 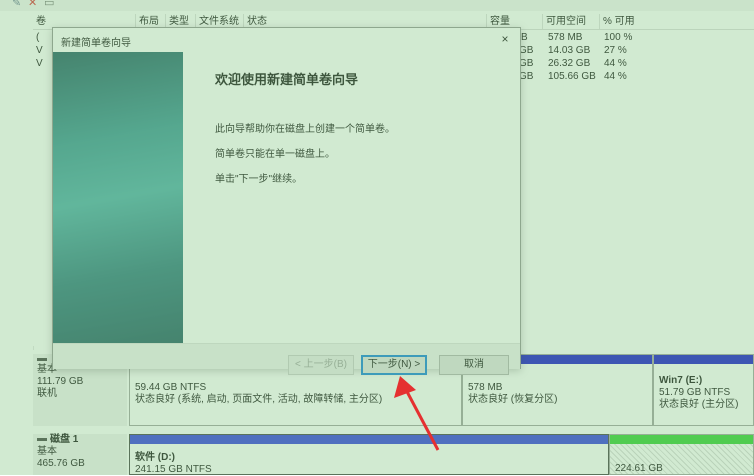 I want to click on wizard-description-3: 单击"下一步"继续。, so click(x=259, y=179).